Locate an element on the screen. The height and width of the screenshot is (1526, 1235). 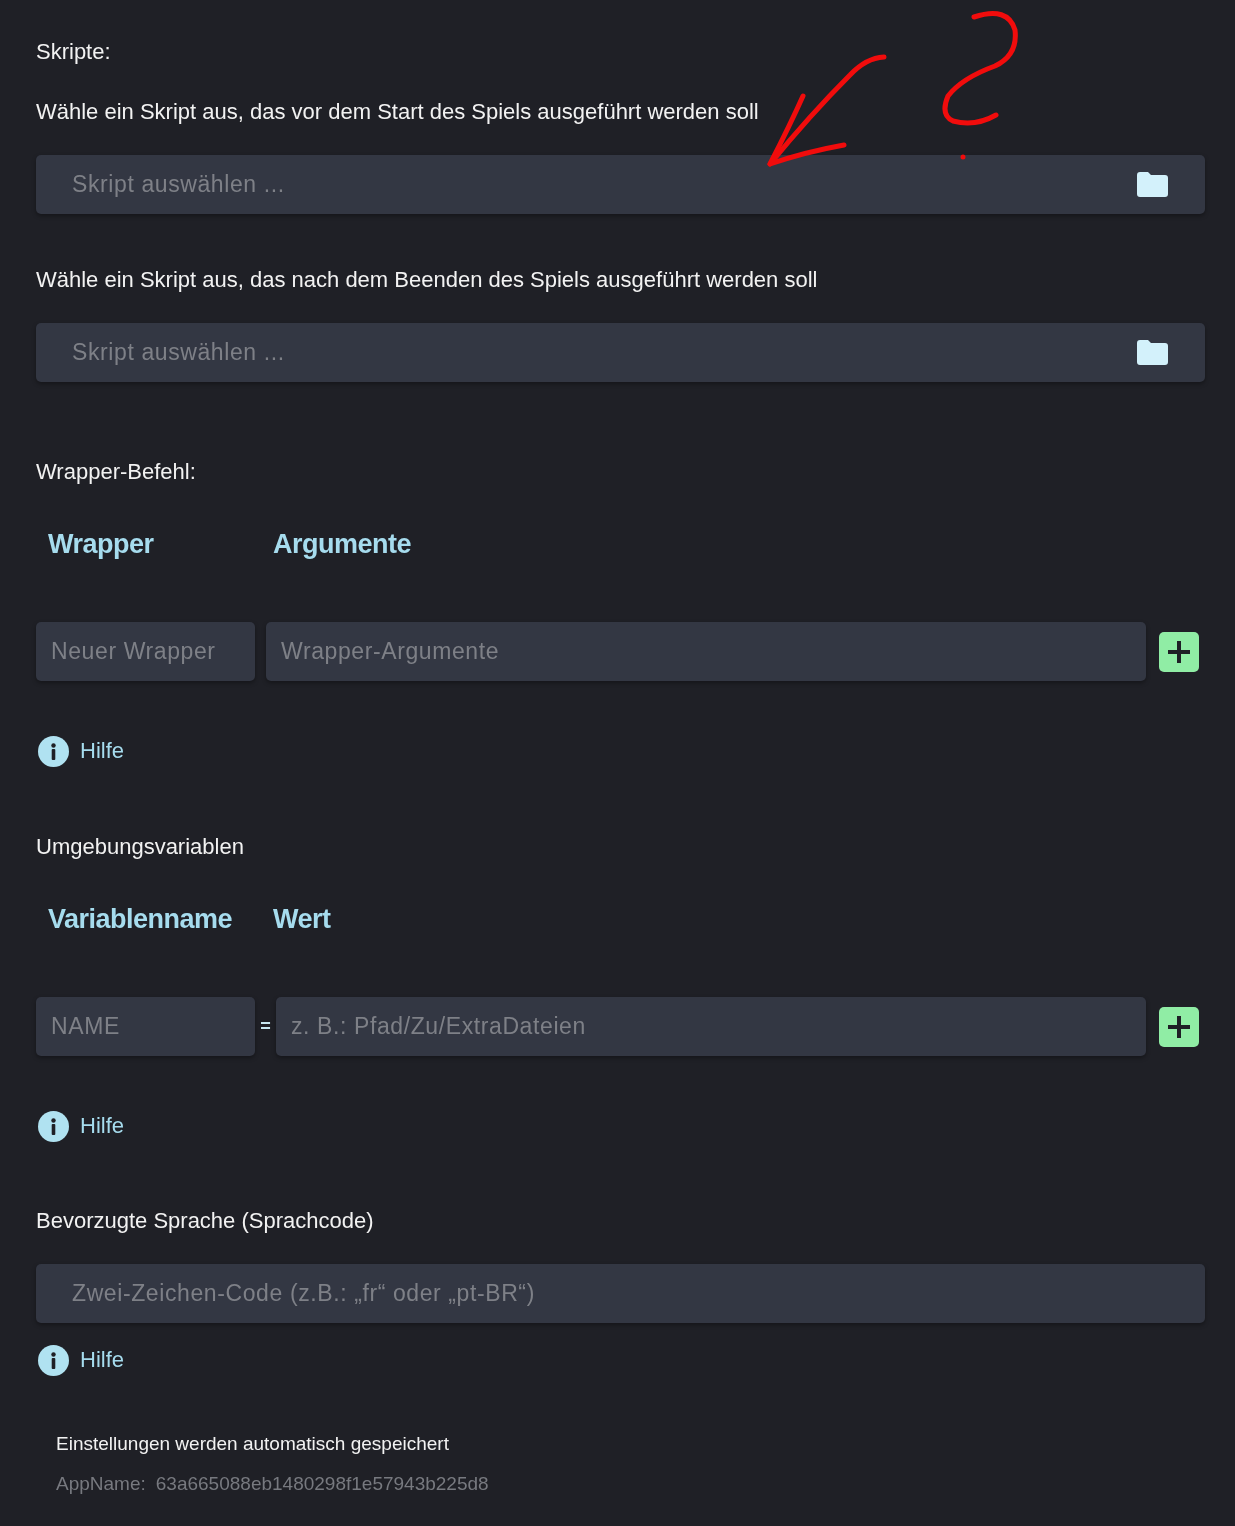
input-field: Neuer Wrapper is located at coordinates (145, 651).